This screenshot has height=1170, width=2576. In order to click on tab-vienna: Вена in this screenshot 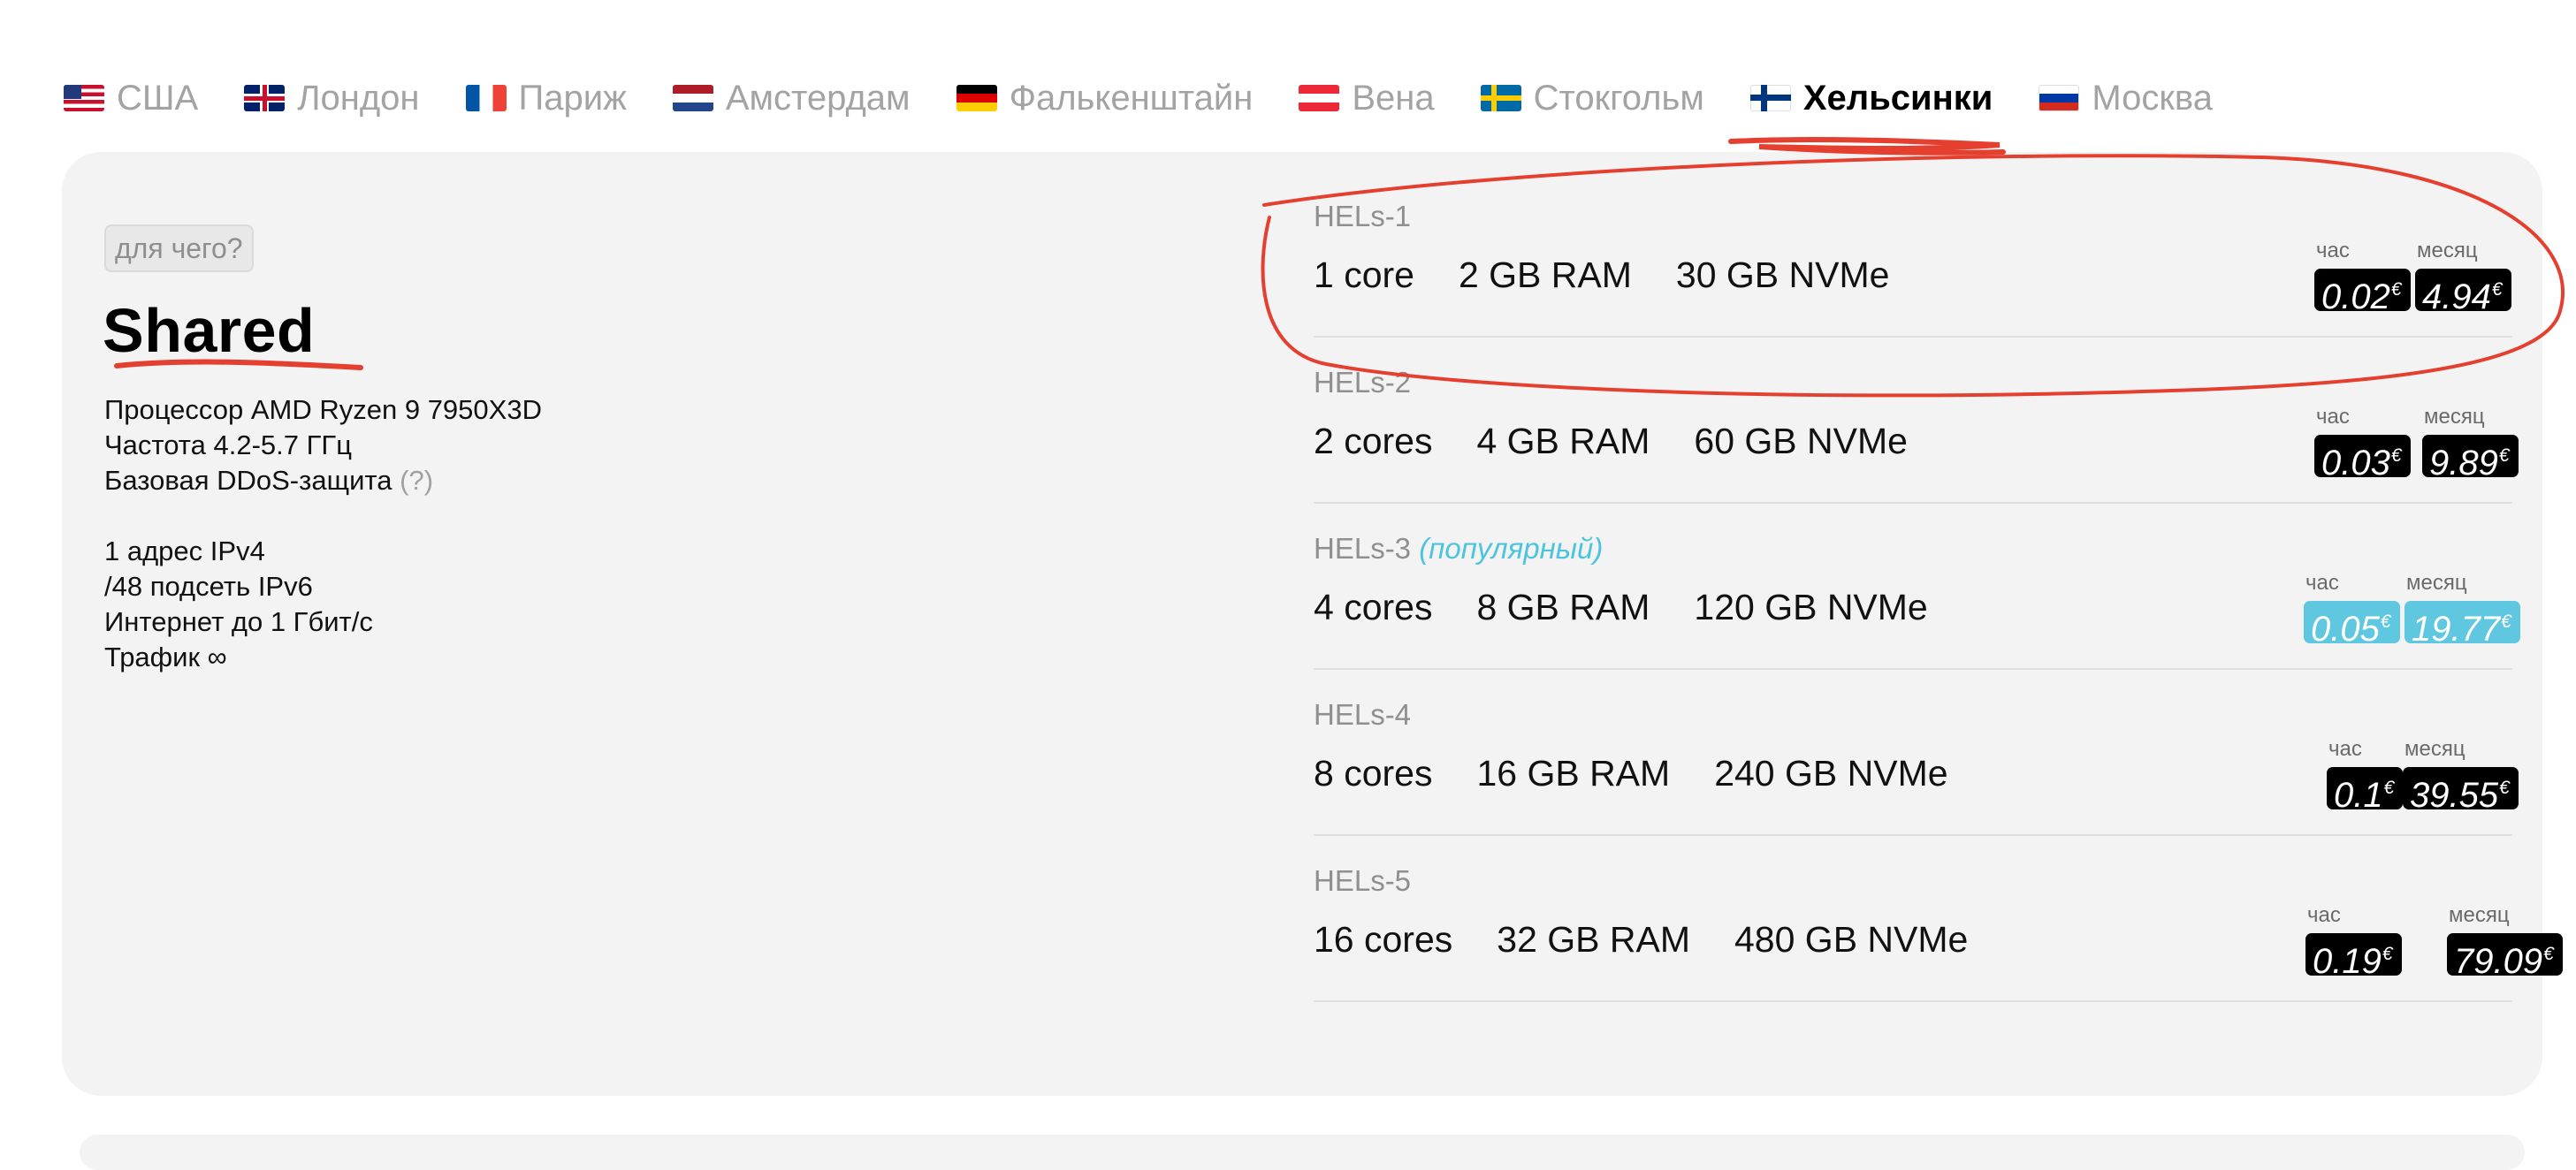, I will do `click(1367, 98)`.